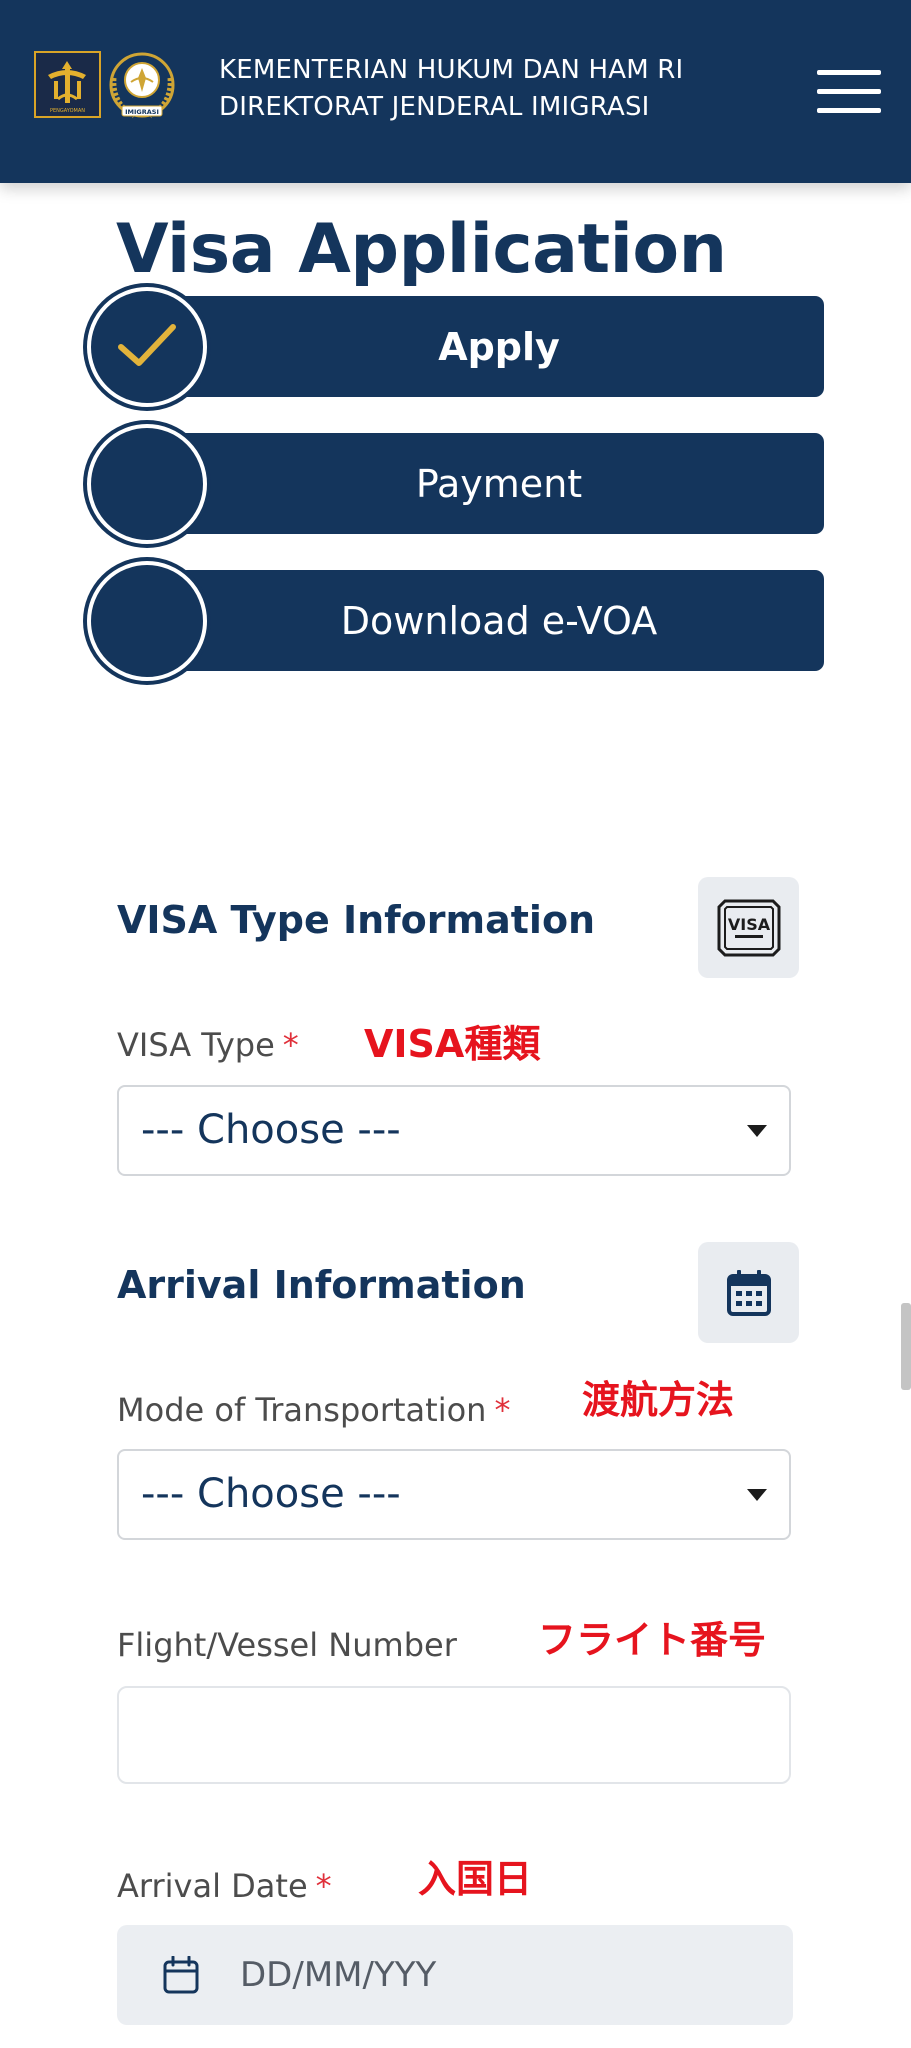 The height and width of the screenshot is (2048, 911). Describe the element at coordinates (452, 1044) in the screenshot. I see `visa-type-annotation: VISA種類` at that location.